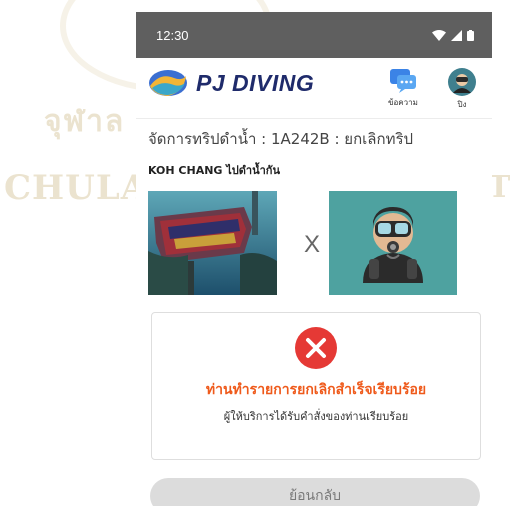 Image resolution: width=510 pixels, height=506 pixels. I want to click on result-subtitle: ผู้ให้บริการได้รับคำสั่งของท่านเรียบร้อย, so click(316, 416).